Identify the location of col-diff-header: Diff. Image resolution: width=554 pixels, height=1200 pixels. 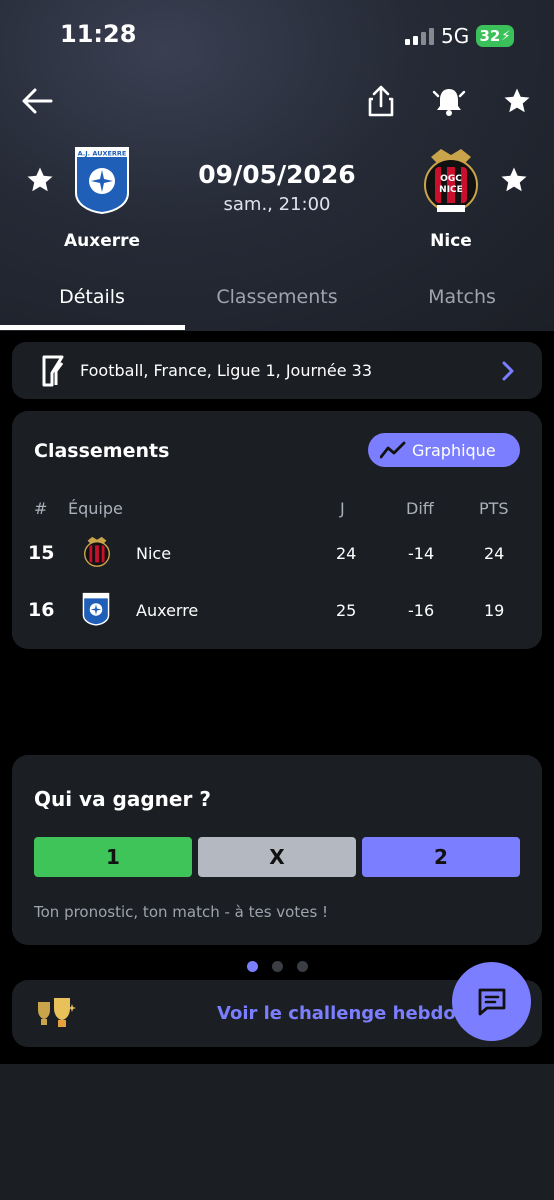
(420, 508).